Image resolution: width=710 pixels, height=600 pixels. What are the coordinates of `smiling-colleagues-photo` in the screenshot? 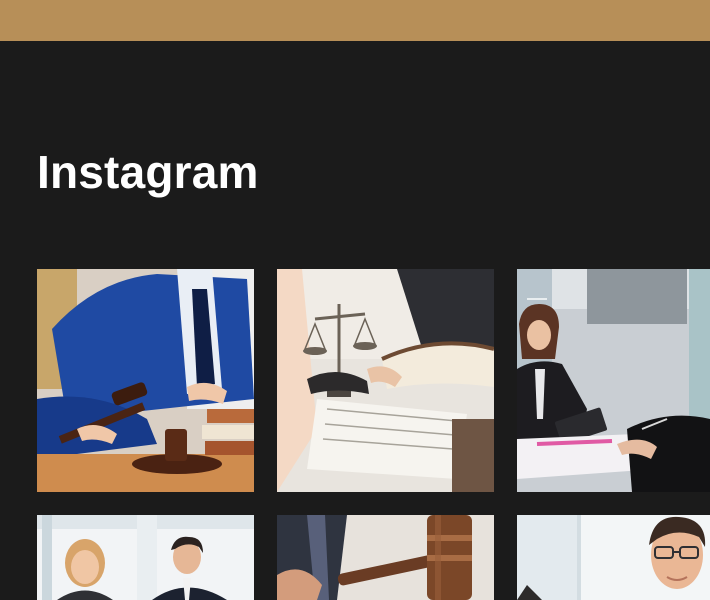 It's located at (145, 557).